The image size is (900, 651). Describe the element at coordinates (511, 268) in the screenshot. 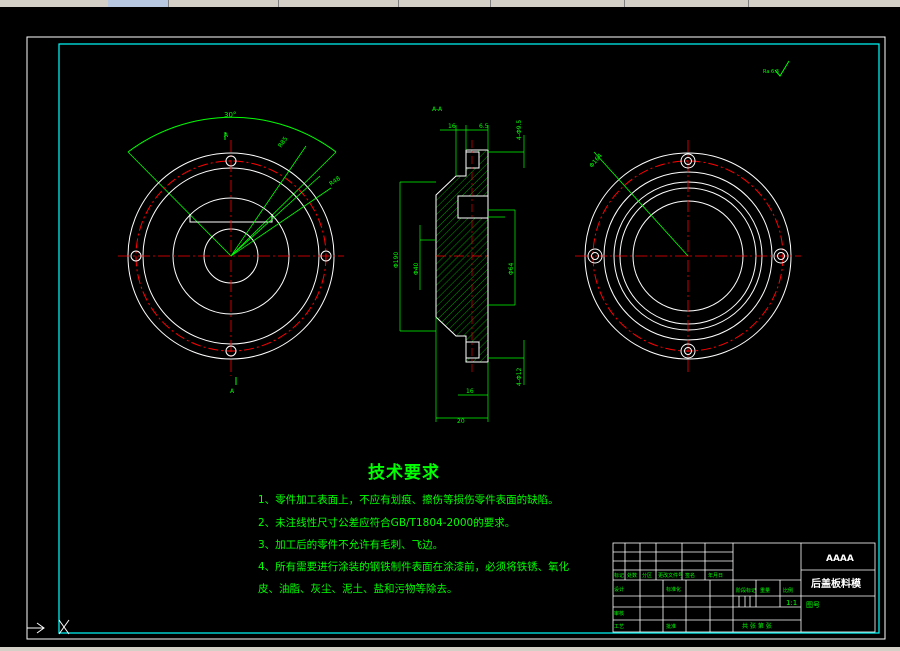

I see `dia-right-label: Φ64` at that location.